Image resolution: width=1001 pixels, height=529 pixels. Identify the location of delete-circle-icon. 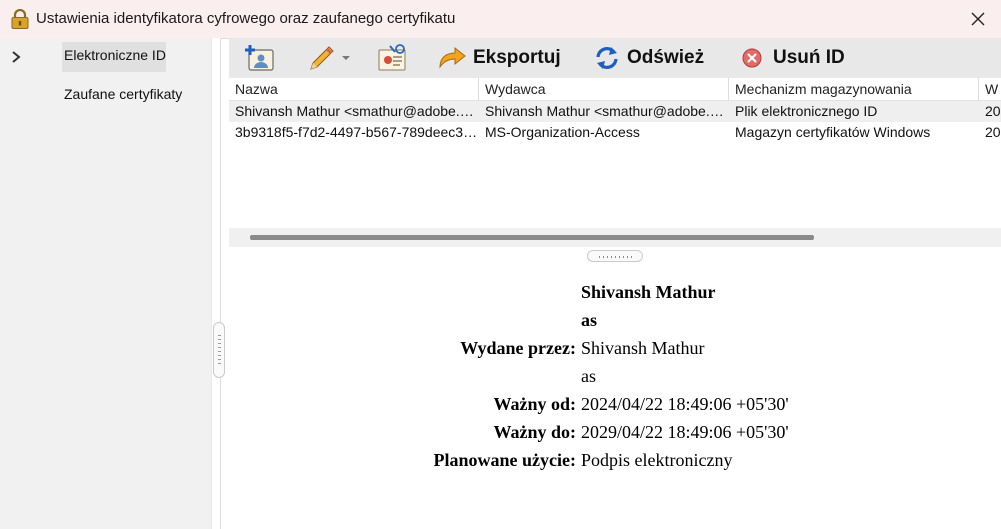
(752, 58).